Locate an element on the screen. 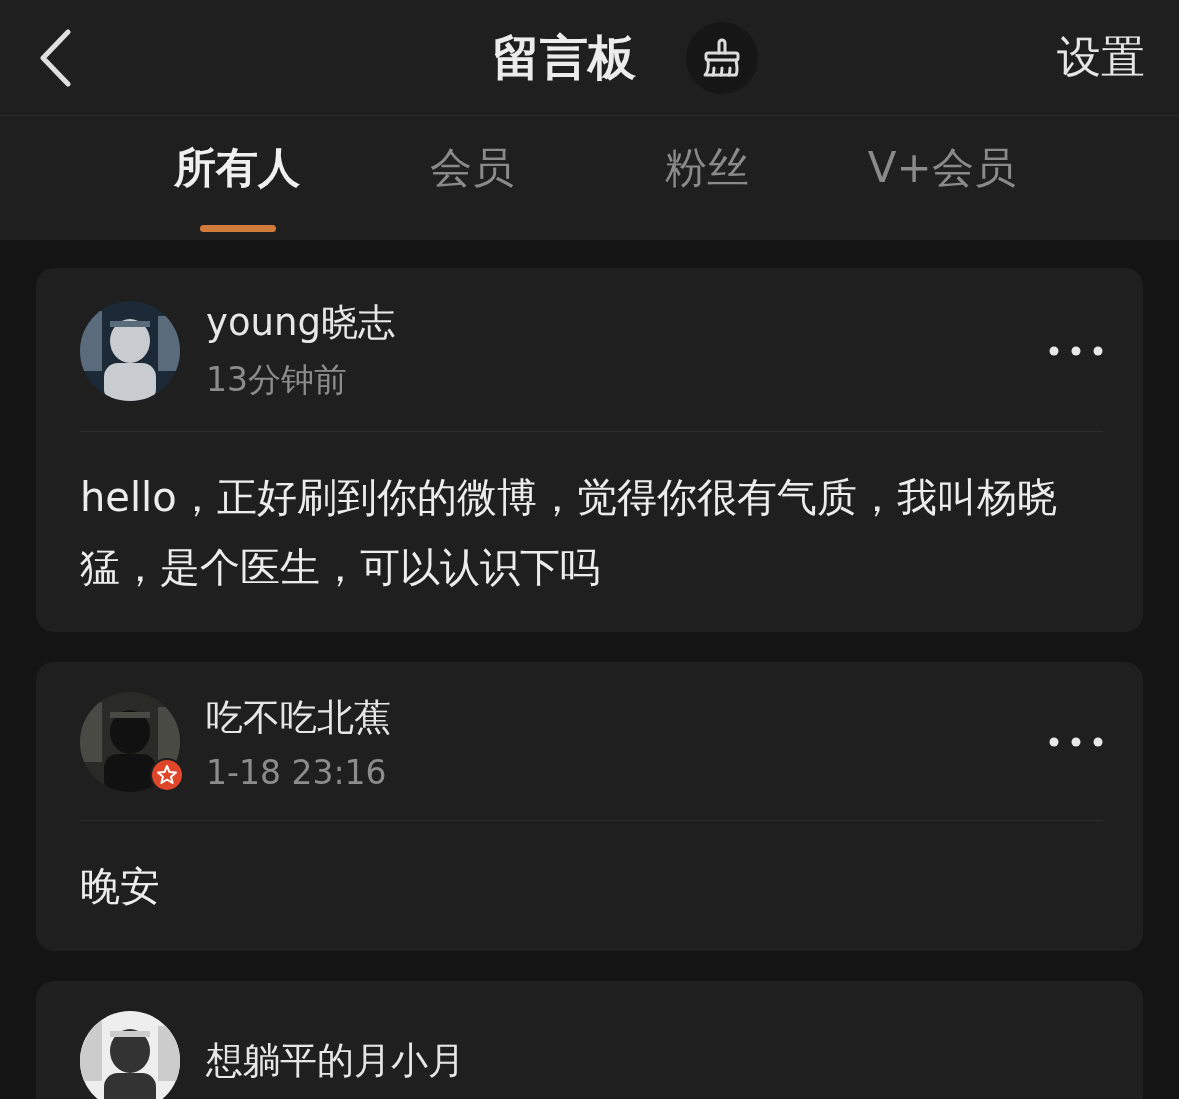 The image size is (1179, 1099). comment-text: 晚安 is located at coordinates (120, 886).